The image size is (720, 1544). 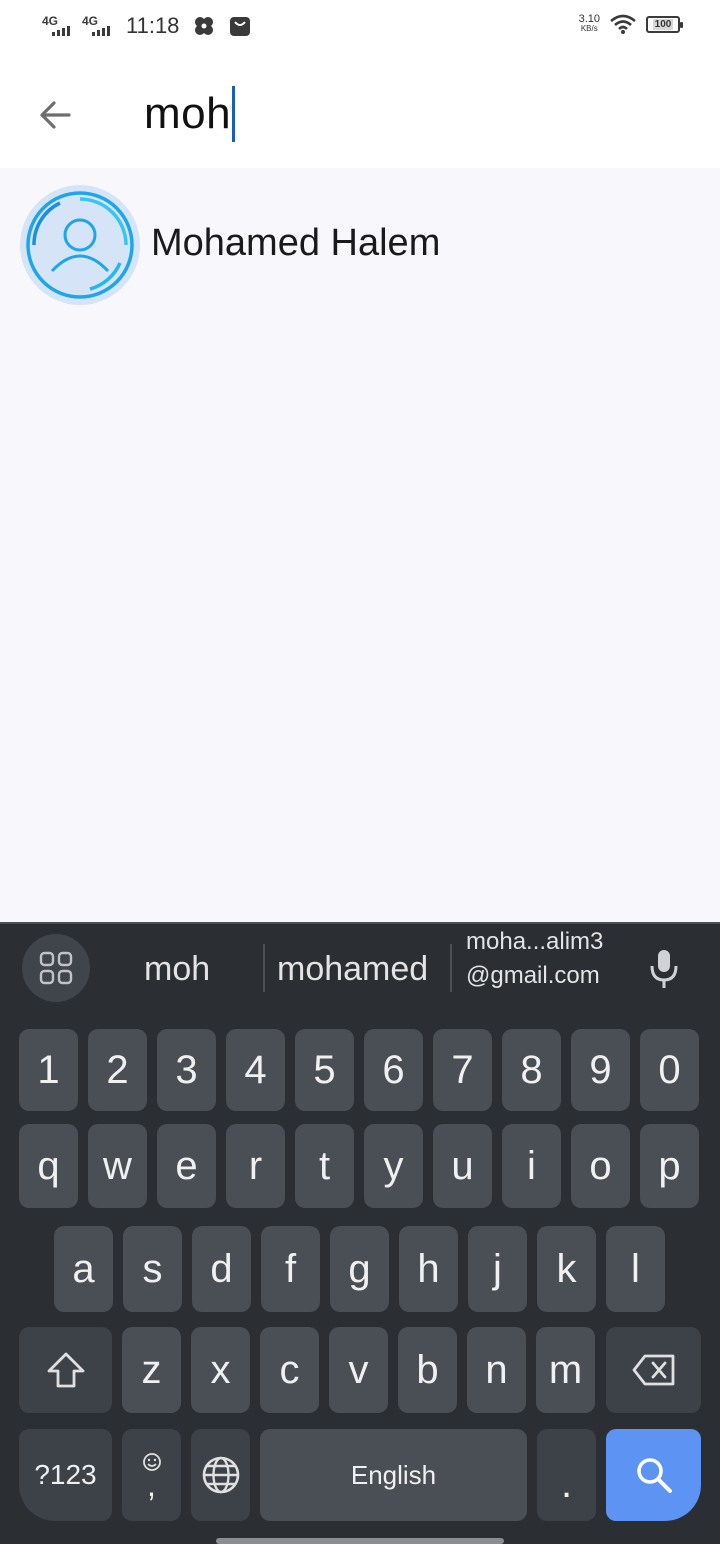 What do you see at coordinates (393, 1166) in the screenshot?
I see `letter-key-y: y` at bounding box center [393, 1166].